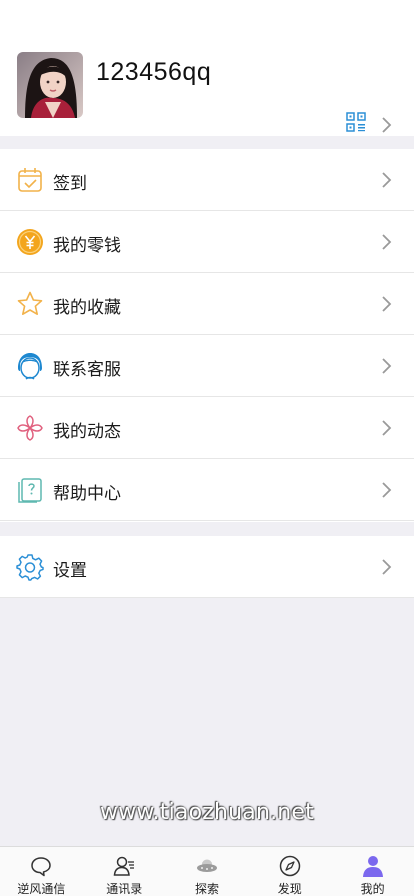 The image size is (414, 896). I want to click on menu-item-checkin: 签到, so click(207, 180).